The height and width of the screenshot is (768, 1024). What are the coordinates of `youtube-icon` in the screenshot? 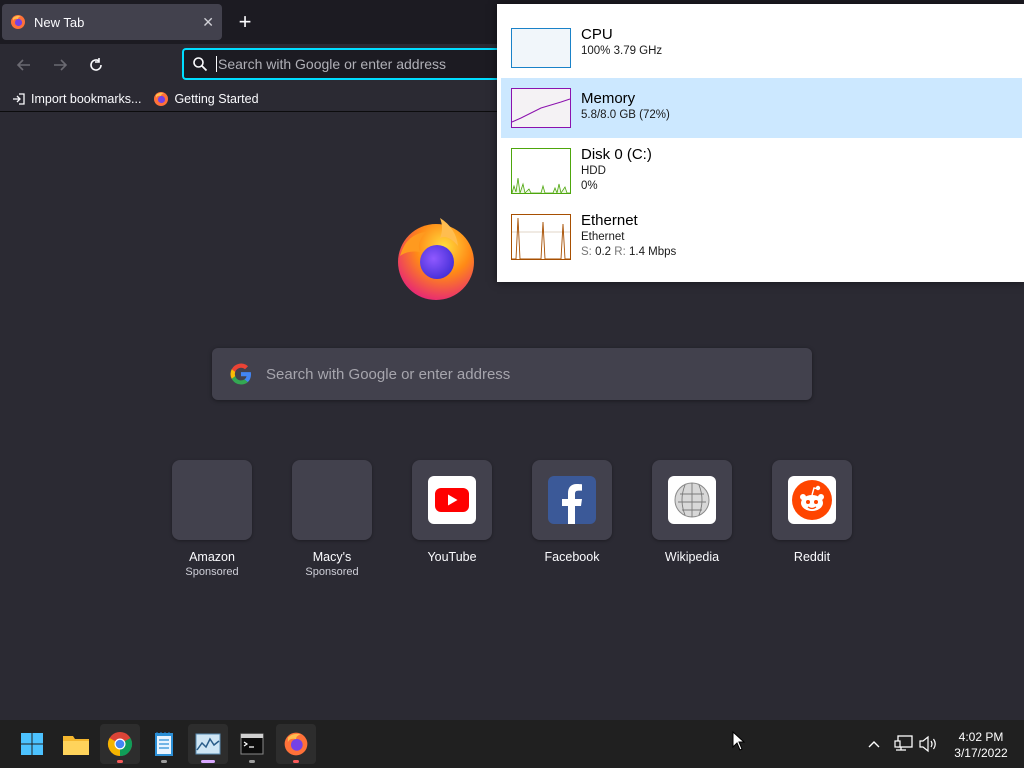 It's located at (452, 500).